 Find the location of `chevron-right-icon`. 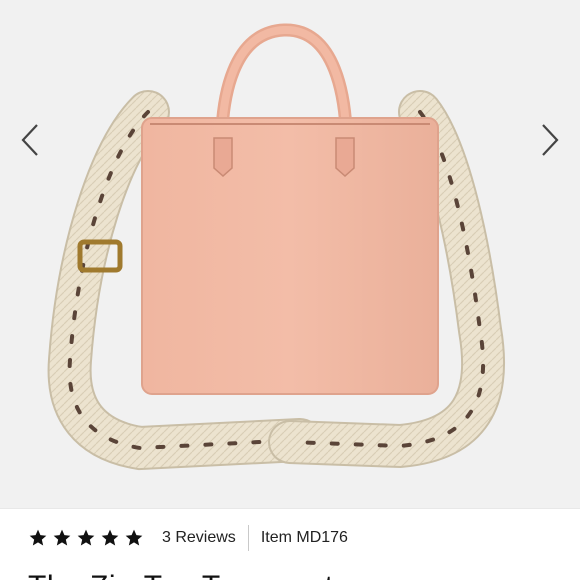

chevron-right-icon is located at coordinates (550, 140).